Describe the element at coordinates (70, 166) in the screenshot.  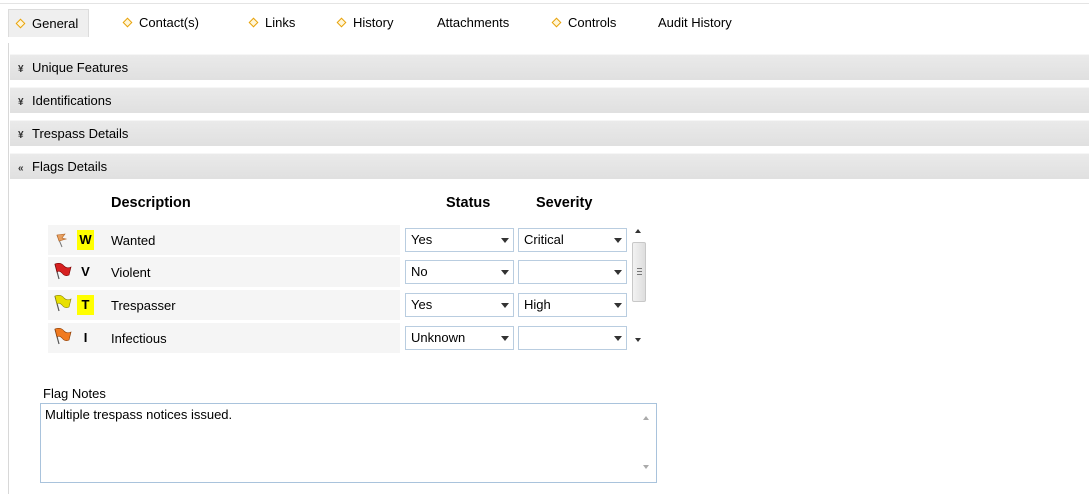
I see `section-label: Flags Details` at that location.